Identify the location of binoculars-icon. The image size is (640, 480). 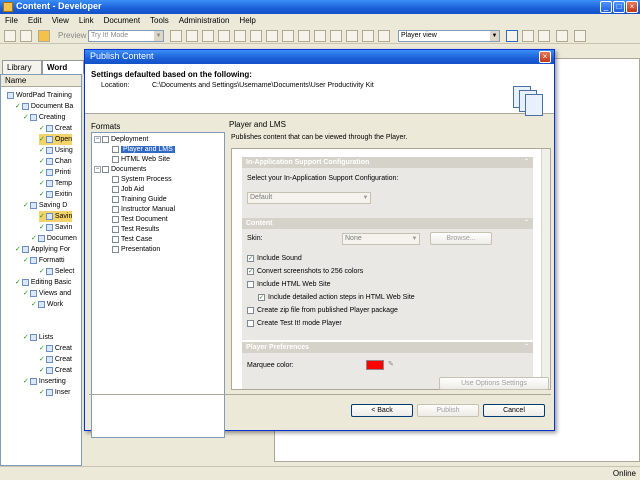
(352, 36).